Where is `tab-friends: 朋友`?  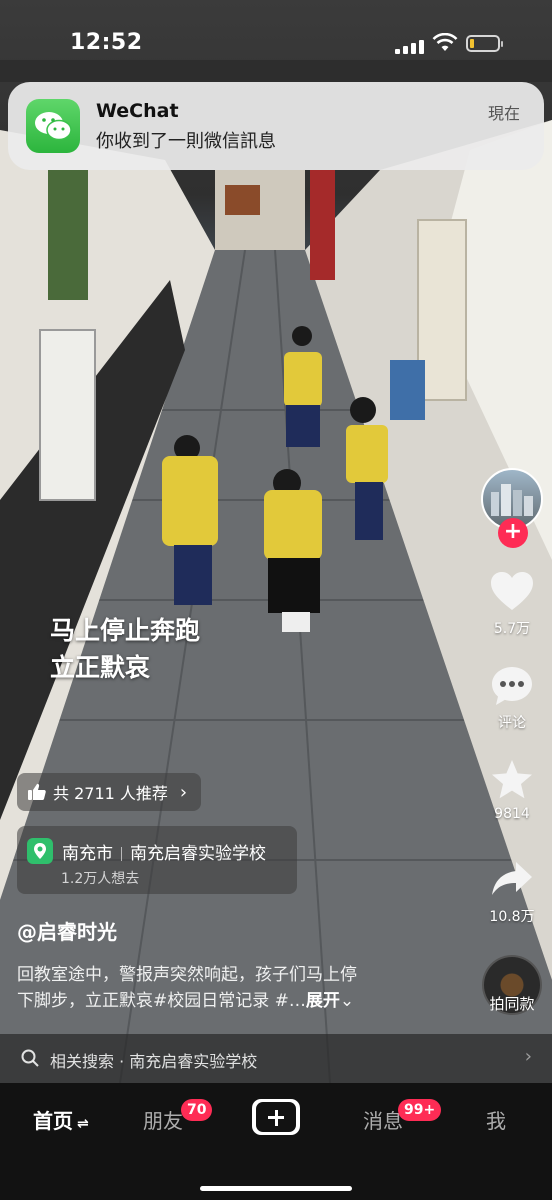
tab-friends: 朋友 is located at coordinates (163, 1119).